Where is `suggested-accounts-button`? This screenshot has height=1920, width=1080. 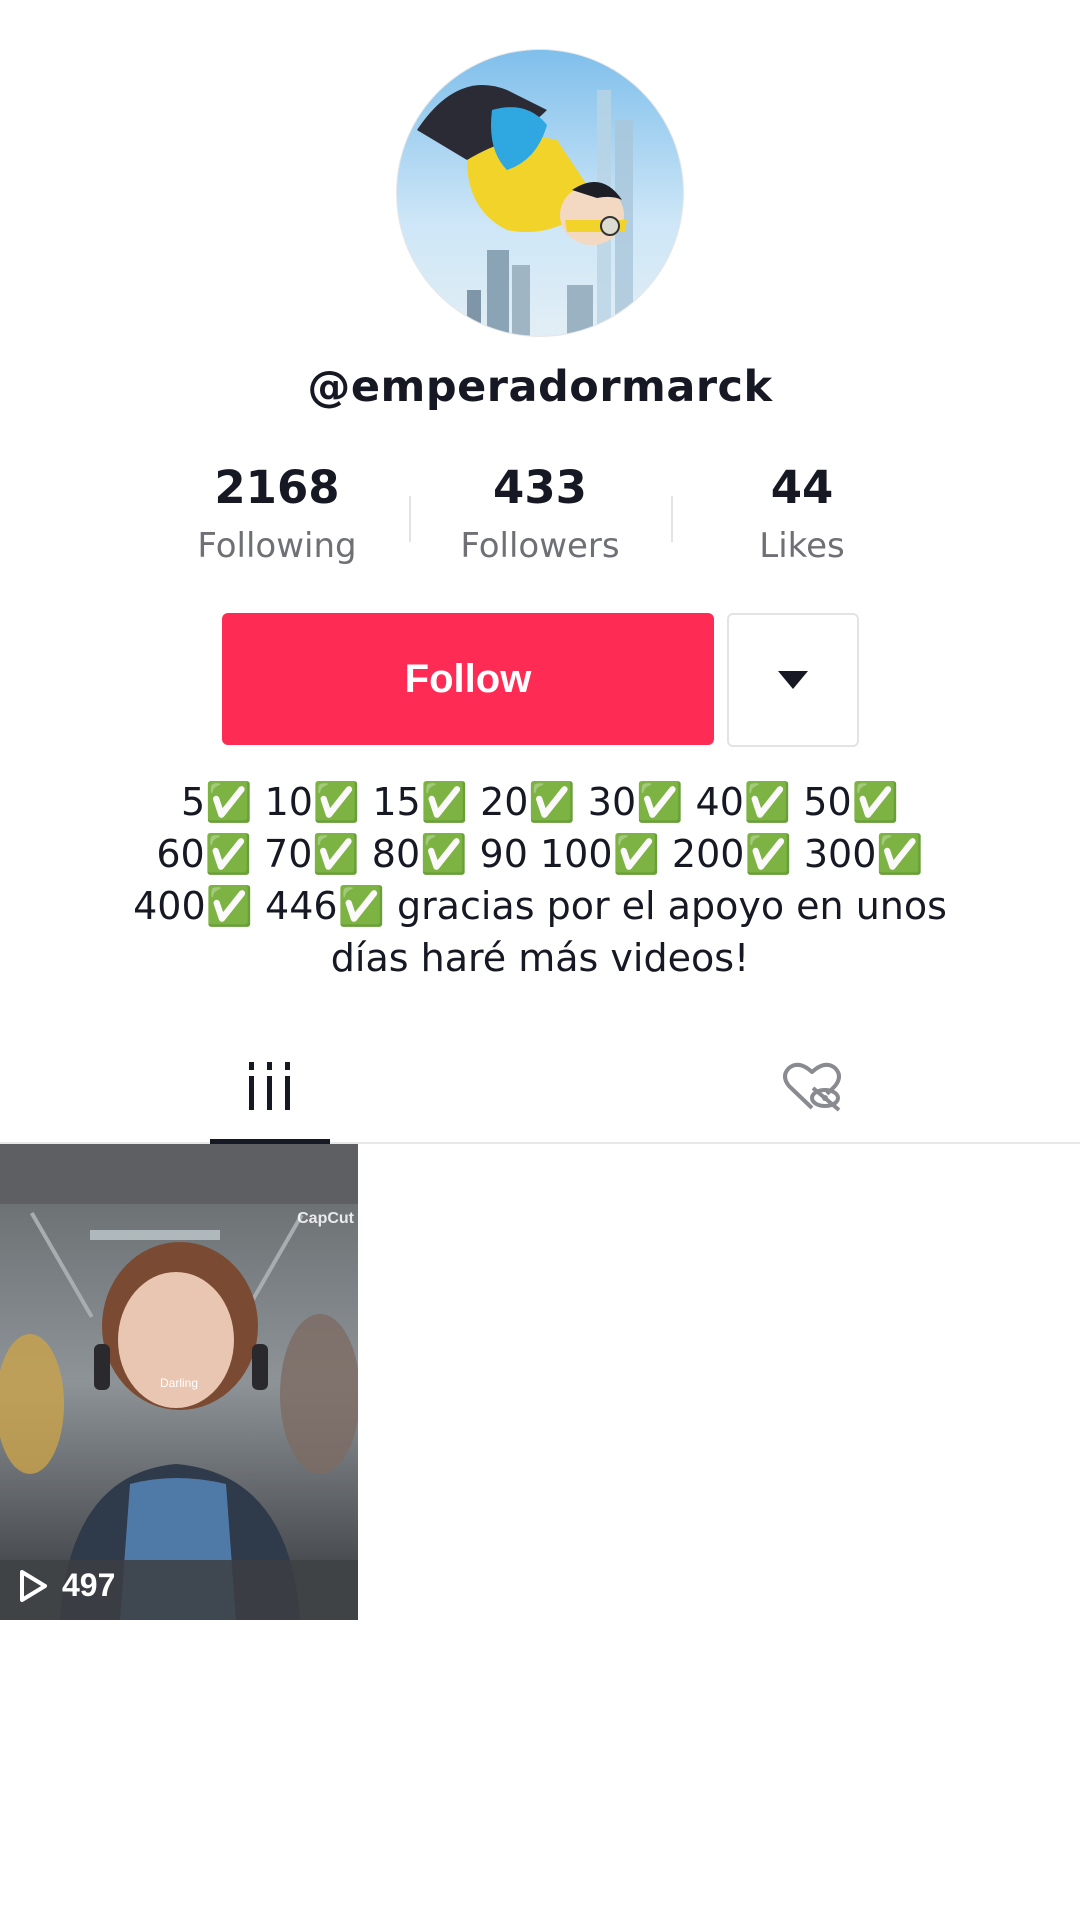
suggested-accounts-button is located at coordinates (793, 680).